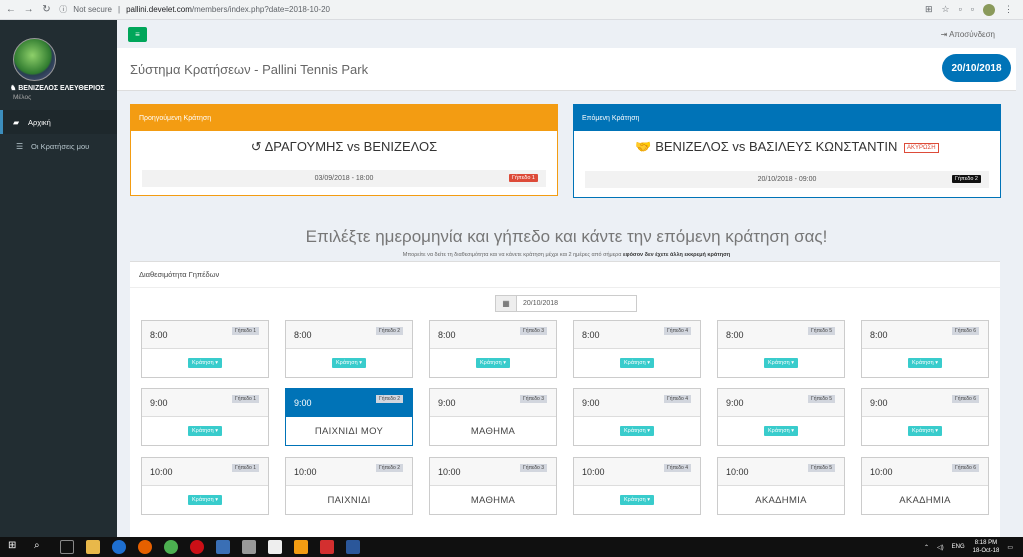  What do you see at coordinates (1010, 547) in the screenshot?
I see `notifications-icon: ▭` at bounding box center [1010, 547].